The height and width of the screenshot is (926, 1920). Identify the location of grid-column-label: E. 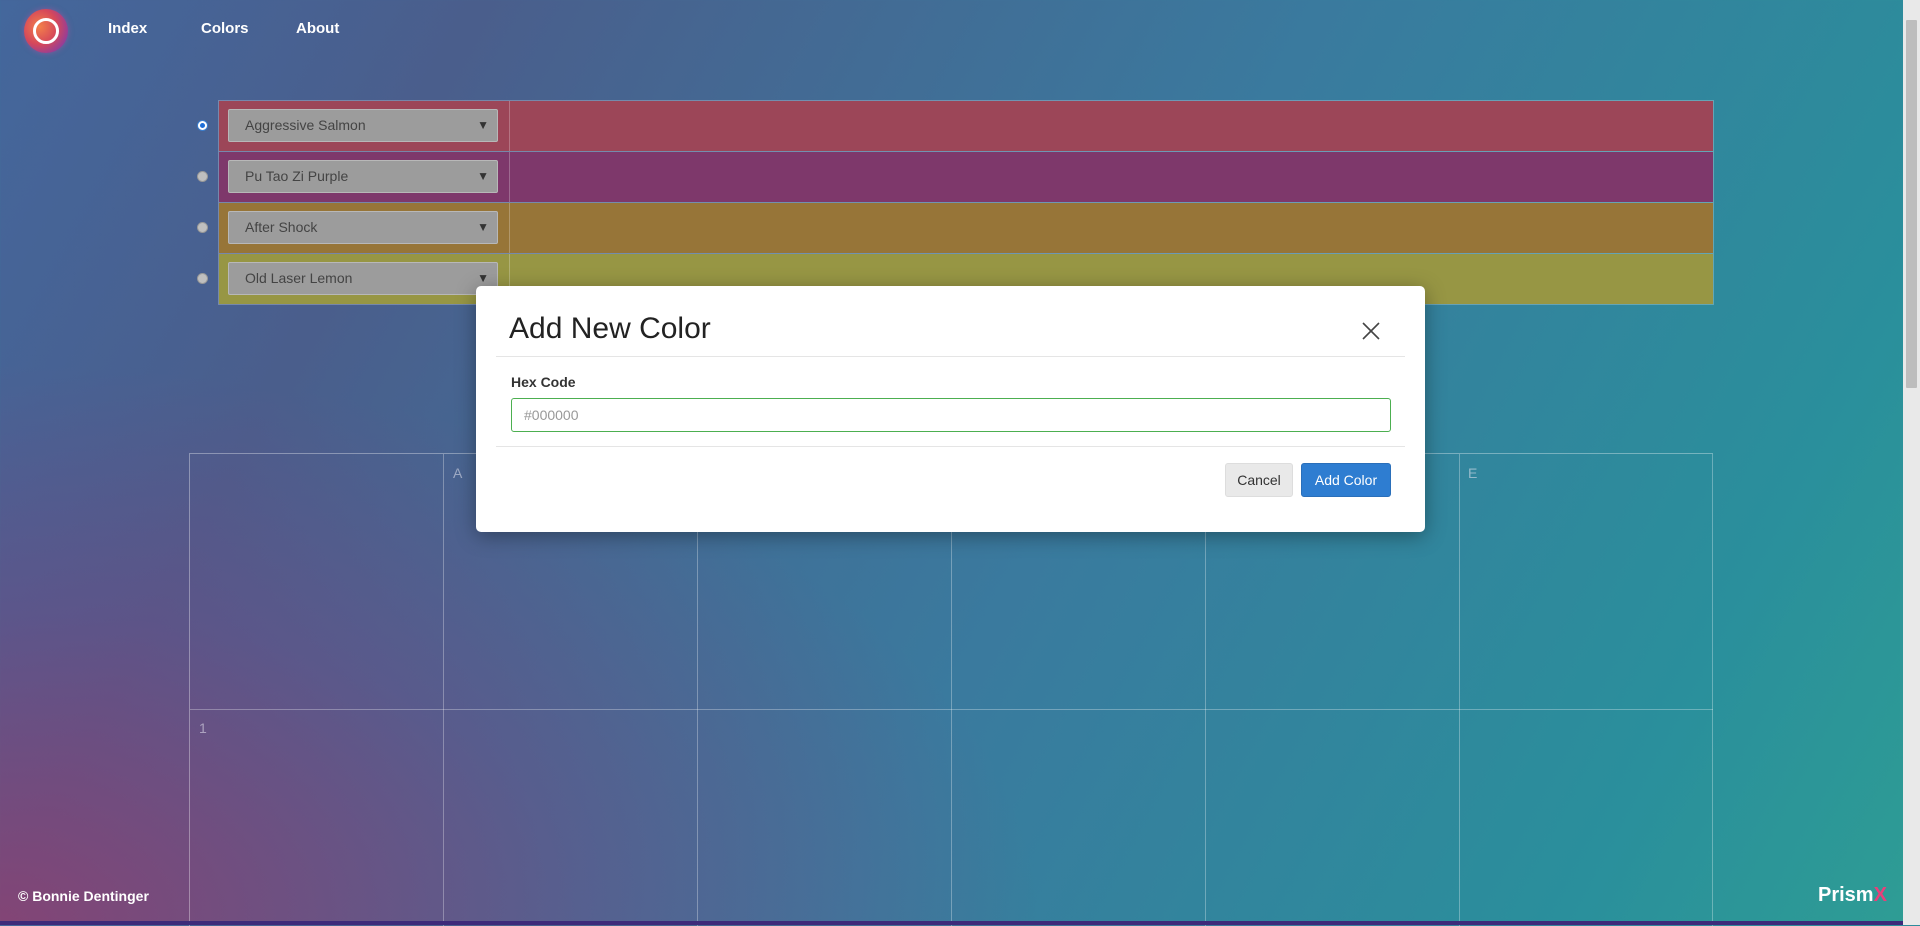
(1473, 473).